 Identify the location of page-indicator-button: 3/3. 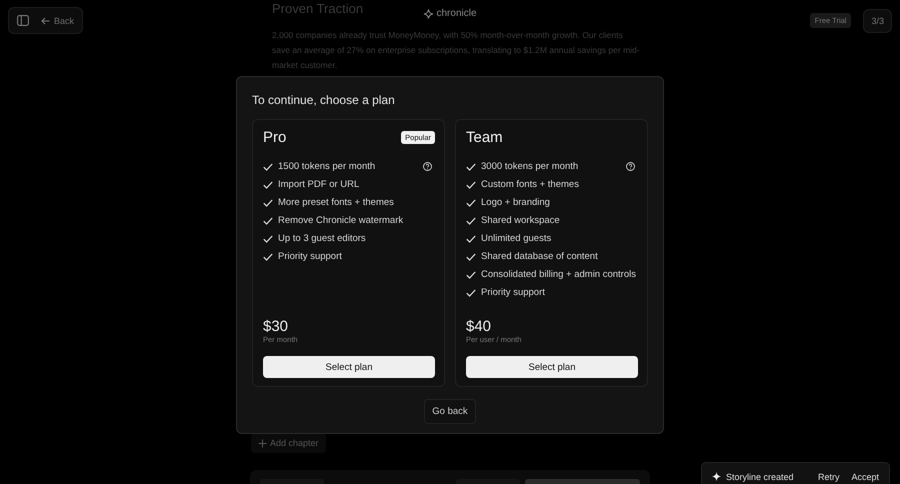
(877, 20).